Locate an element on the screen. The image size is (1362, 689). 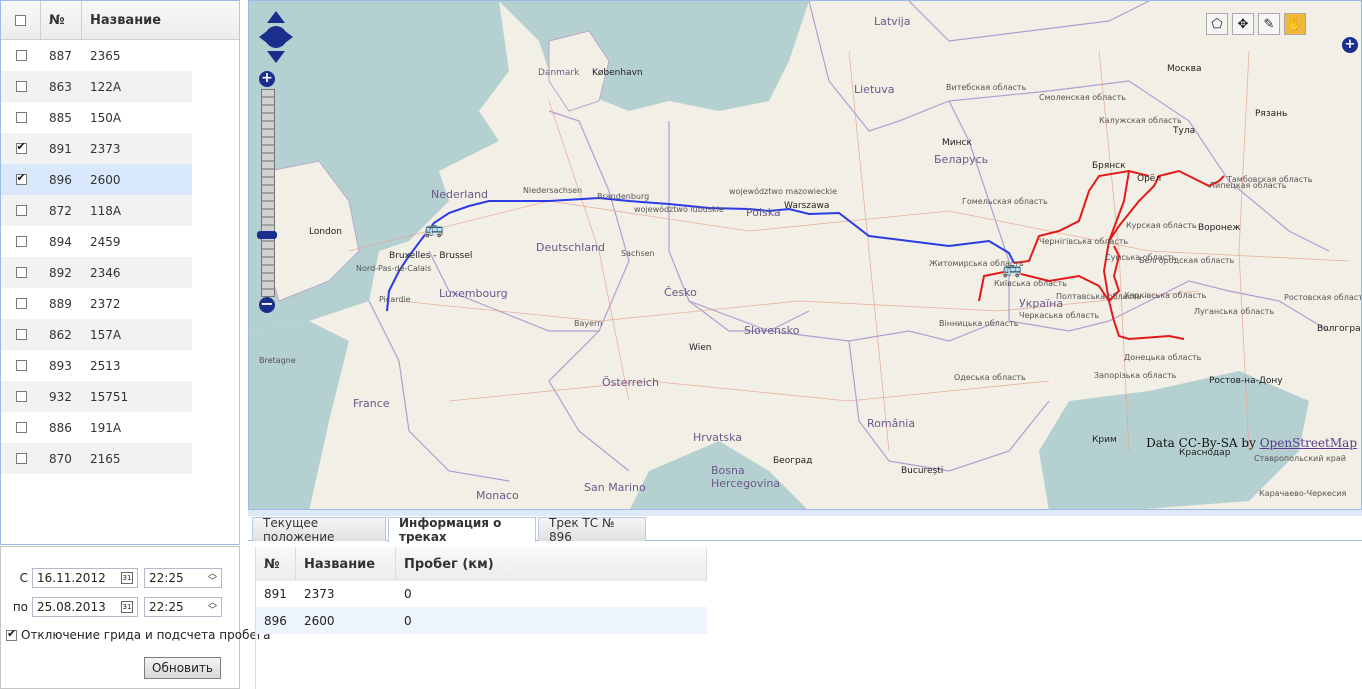
tab-vehicle-track: Трек ТС № 896 is located at coordinates (592, 530).